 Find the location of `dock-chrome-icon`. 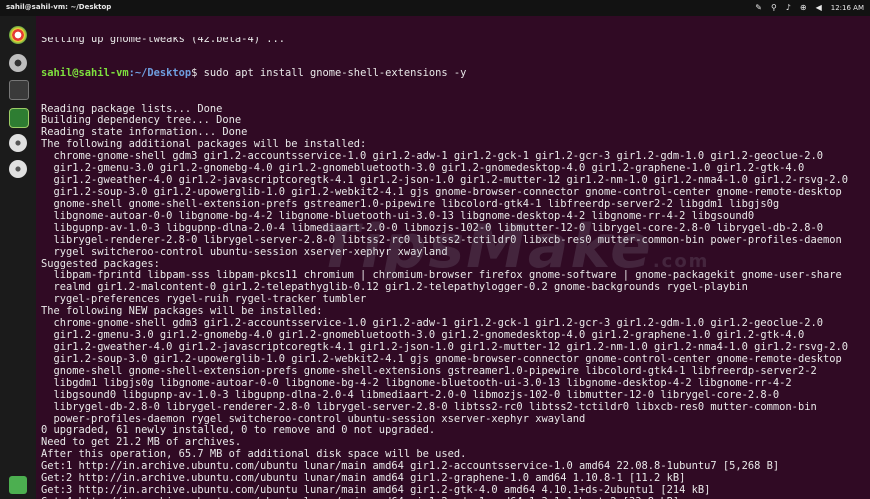

dock-chrome-icon is located at coordinates (18, 35).